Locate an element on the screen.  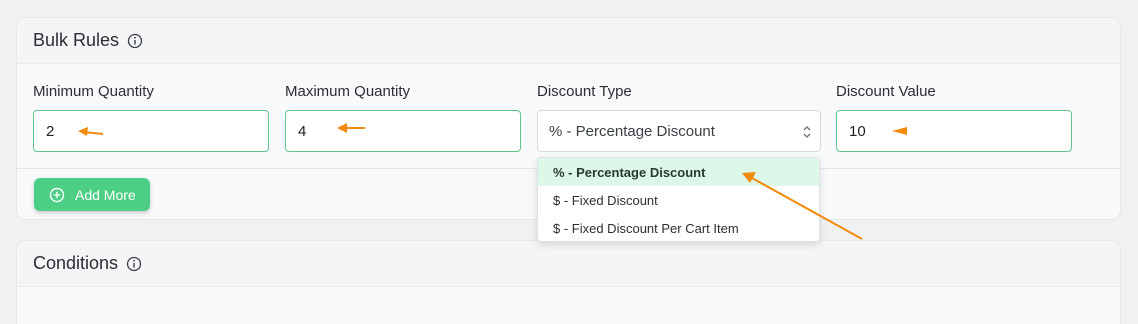
max-quantity-label: Maximum Quantity is located at coordinates (348, 91).